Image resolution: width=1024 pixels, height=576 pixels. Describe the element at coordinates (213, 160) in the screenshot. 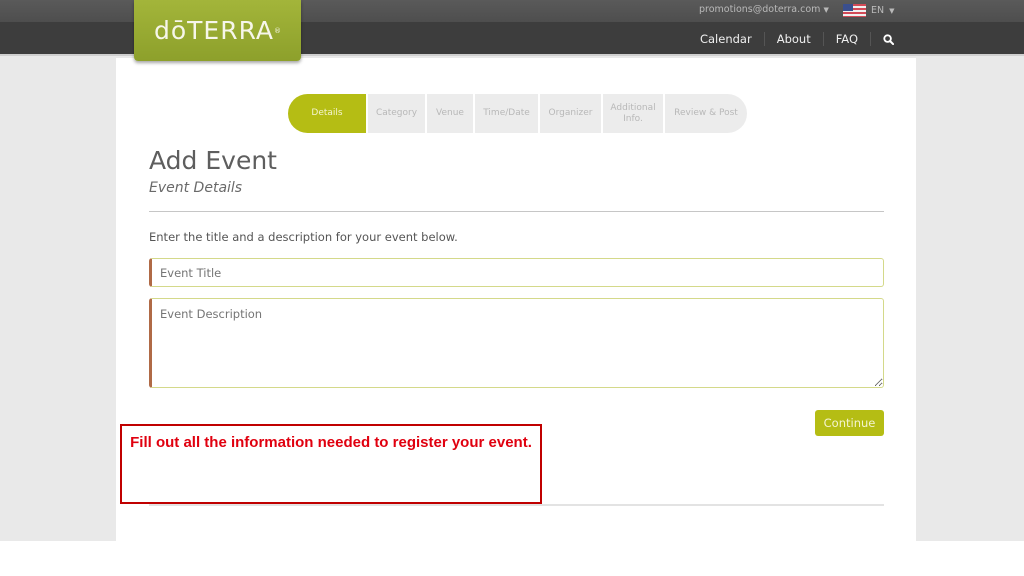

I see `page-title: Add Event` at that location.